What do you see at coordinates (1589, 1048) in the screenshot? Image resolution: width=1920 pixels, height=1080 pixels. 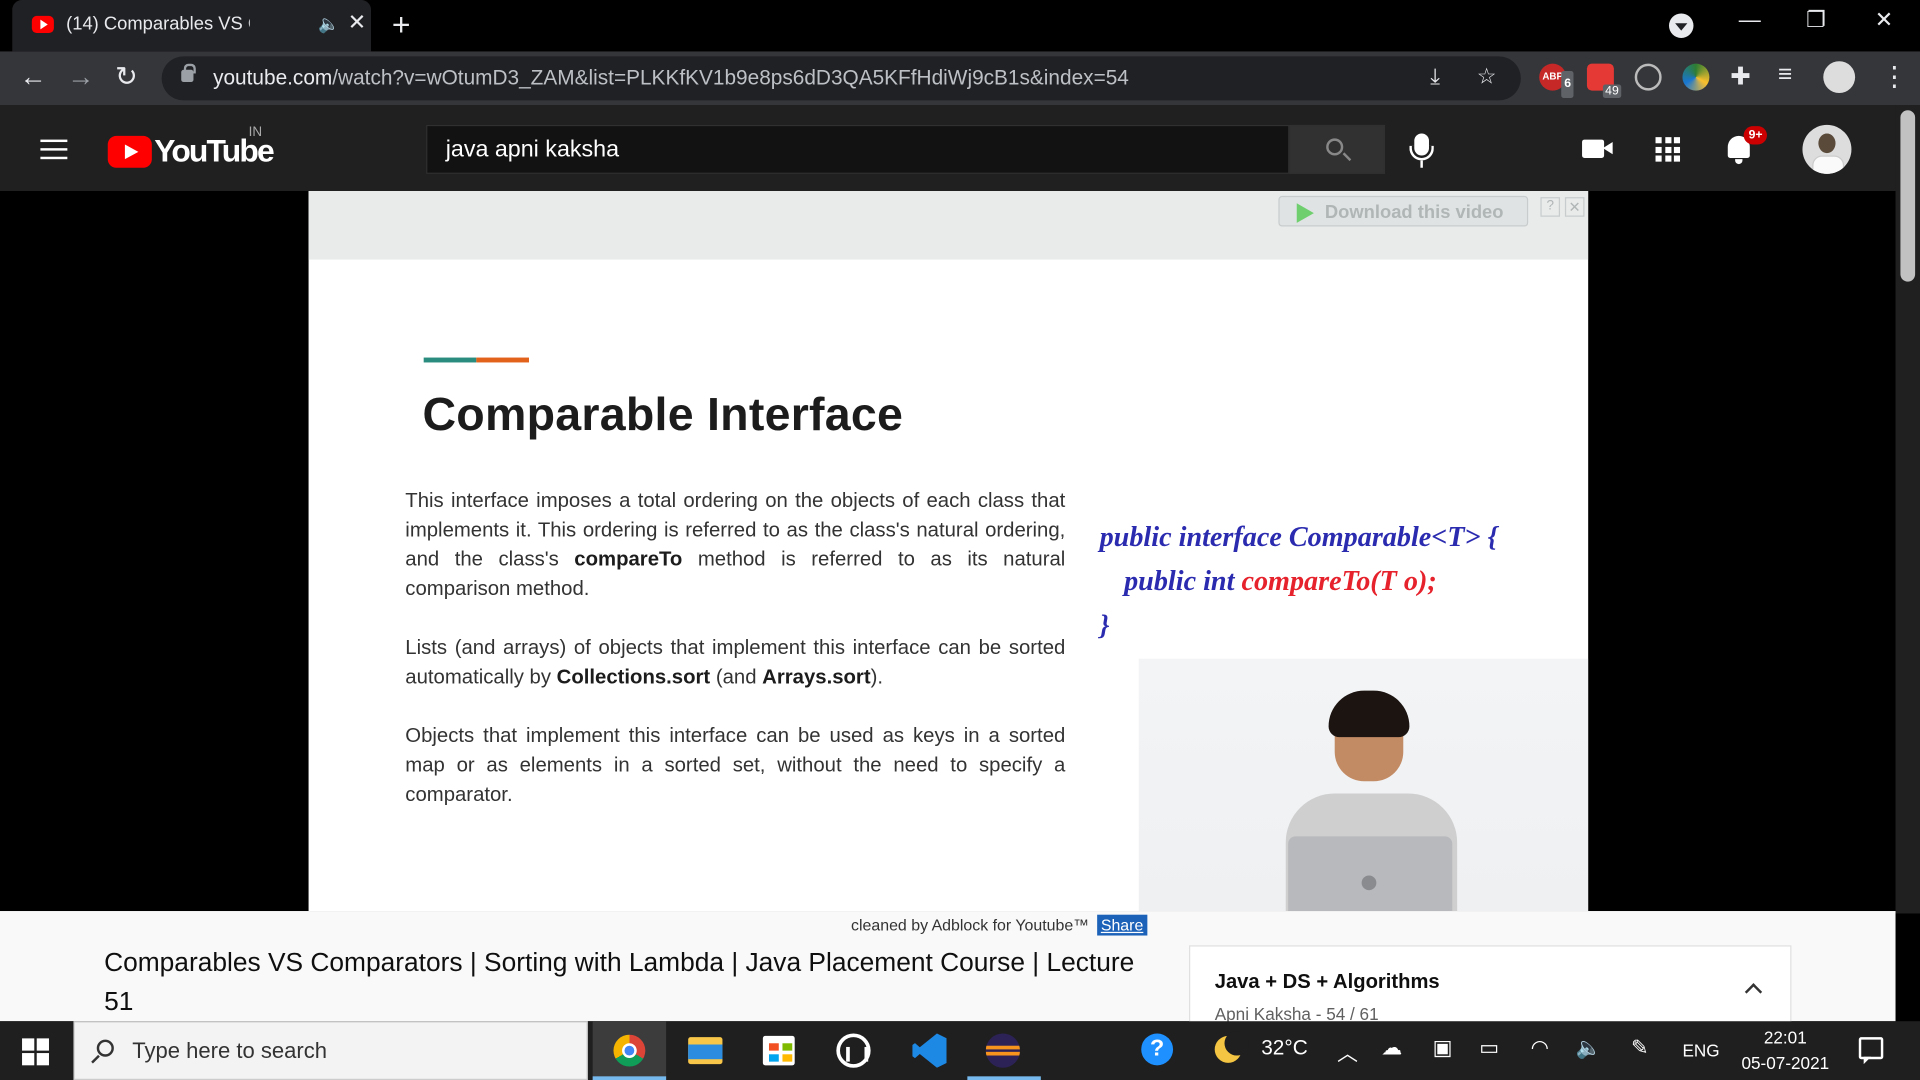 I see `volume-icon: 🔈` at bounding box center [1589, 1048].